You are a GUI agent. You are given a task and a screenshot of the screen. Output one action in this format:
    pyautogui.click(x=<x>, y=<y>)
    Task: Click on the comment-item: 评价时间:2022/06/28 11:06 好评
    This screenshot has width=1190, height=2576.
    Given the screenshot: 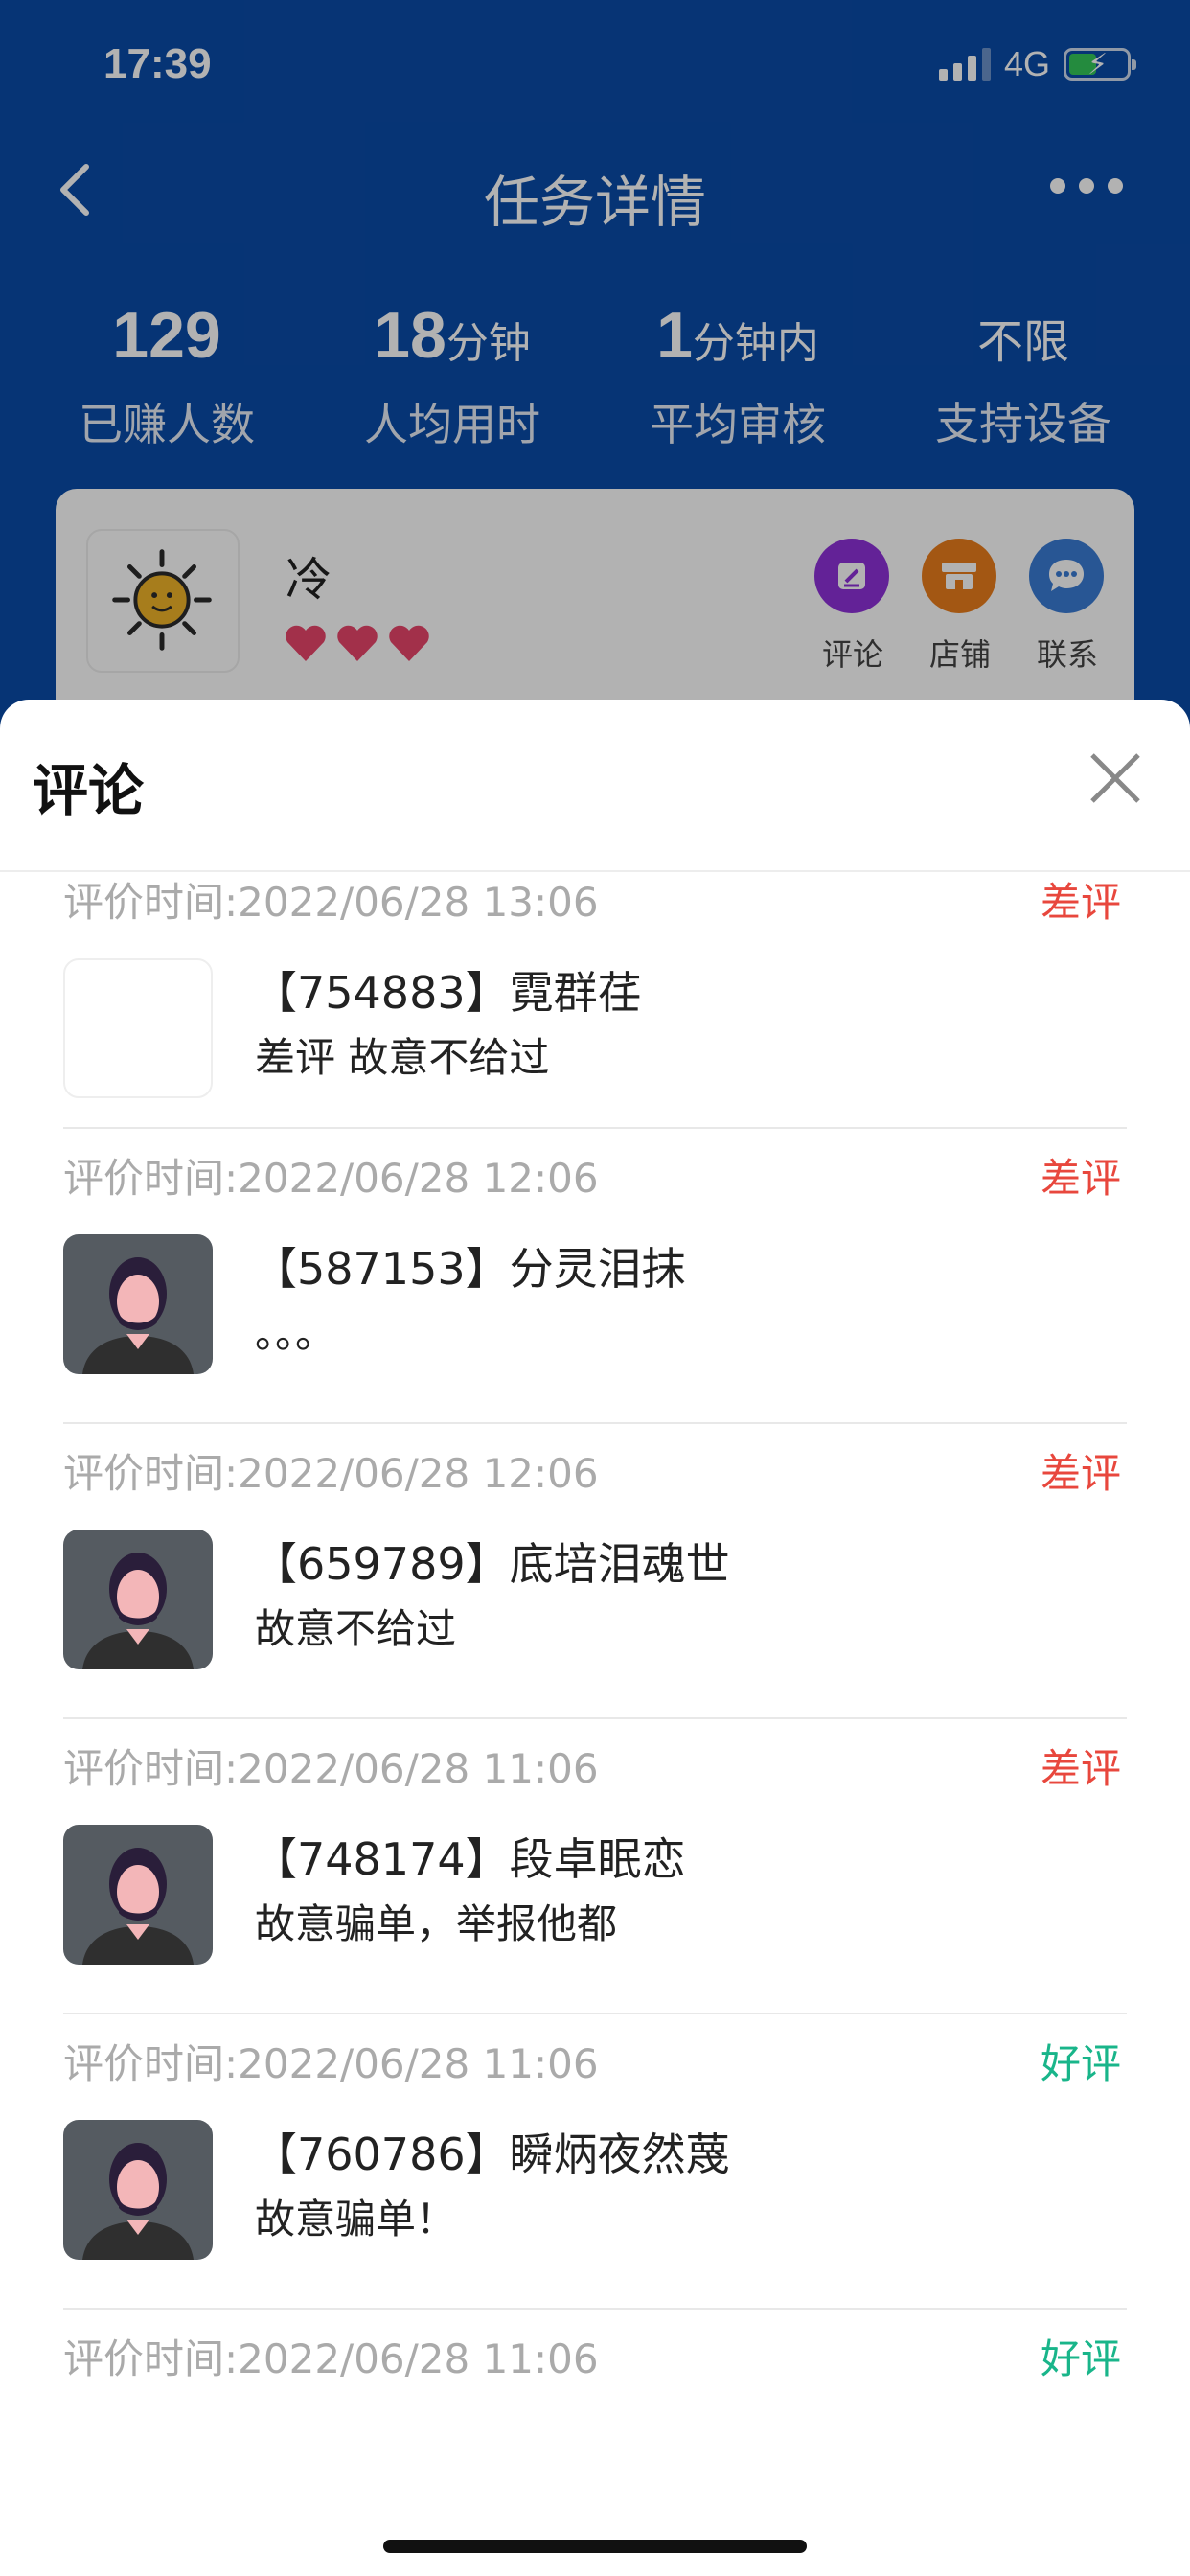 What is the action you would take?
    pyautogui.click(x=595, y=2443)
    